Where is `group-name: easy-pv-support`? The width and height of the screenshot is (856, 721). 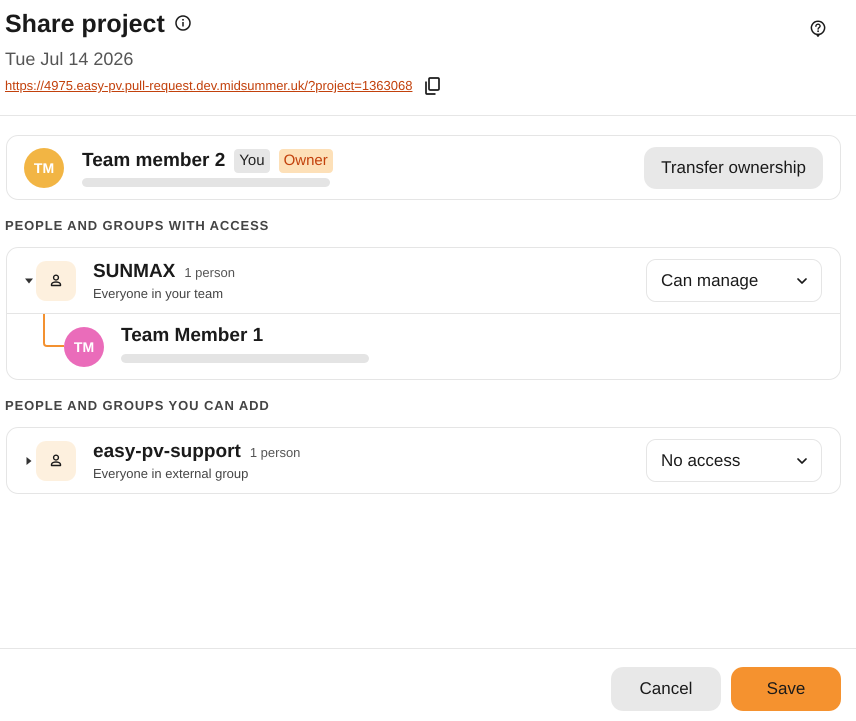
group-name: easy-pv-support is located at coordinates (167, 452).